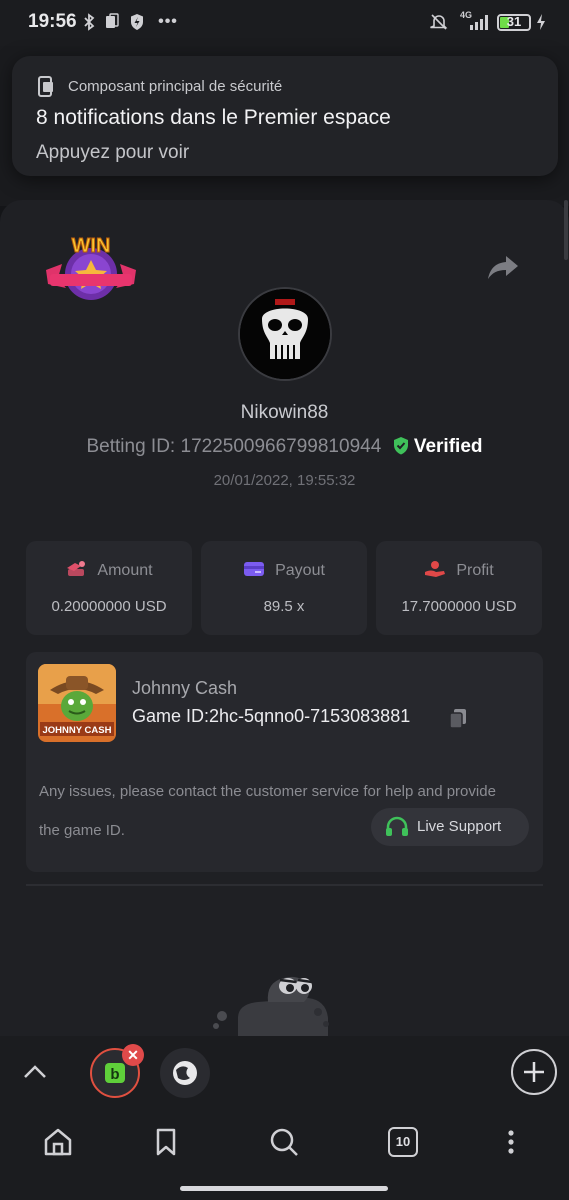 The height and width of the screenshot is (1200, 569). I want to click on charging-icon, so click(541, 22).